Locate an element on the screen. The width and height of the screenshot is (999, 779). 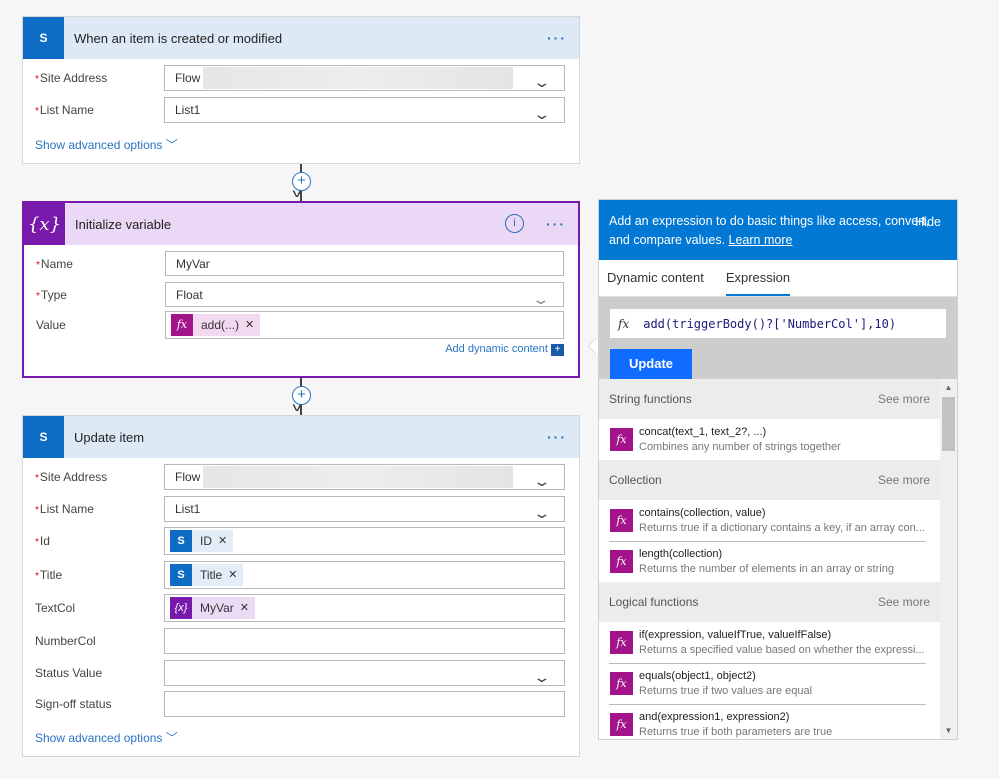
type-row: *Type Float ⌄ is located at coordinates (300, 294).